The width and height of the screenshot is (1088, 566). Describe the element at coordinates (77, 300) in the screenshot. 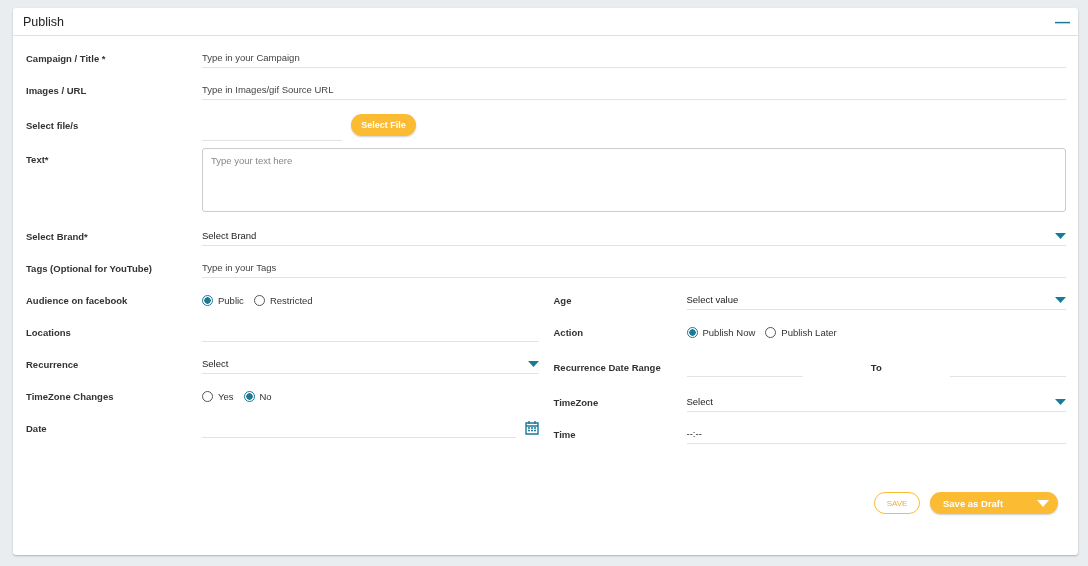

I see `field-label: Audience on facebook` at that location.